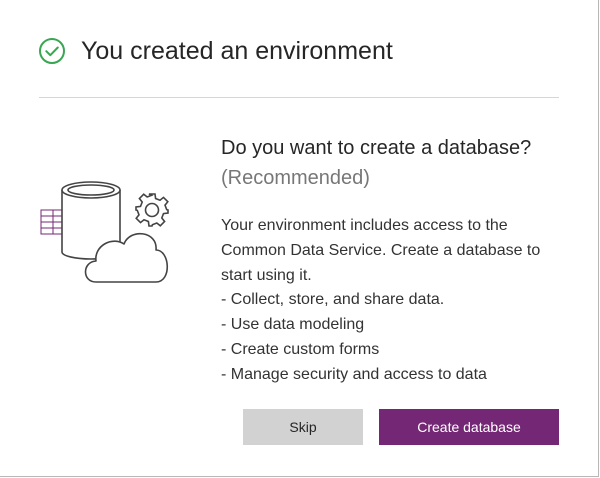 Image resolution: width=600 pixels, height=478 pixels. Describe the element at coordinates (333, 300) in the screenshot. I see `description-bullet: - Collect, store, and share data.` at that location.